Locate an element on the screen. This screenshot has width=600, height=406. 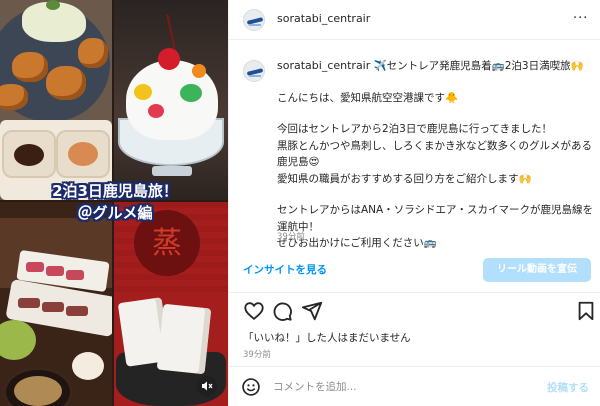
photo-shaved-ice is located at coordinates (171, 100).